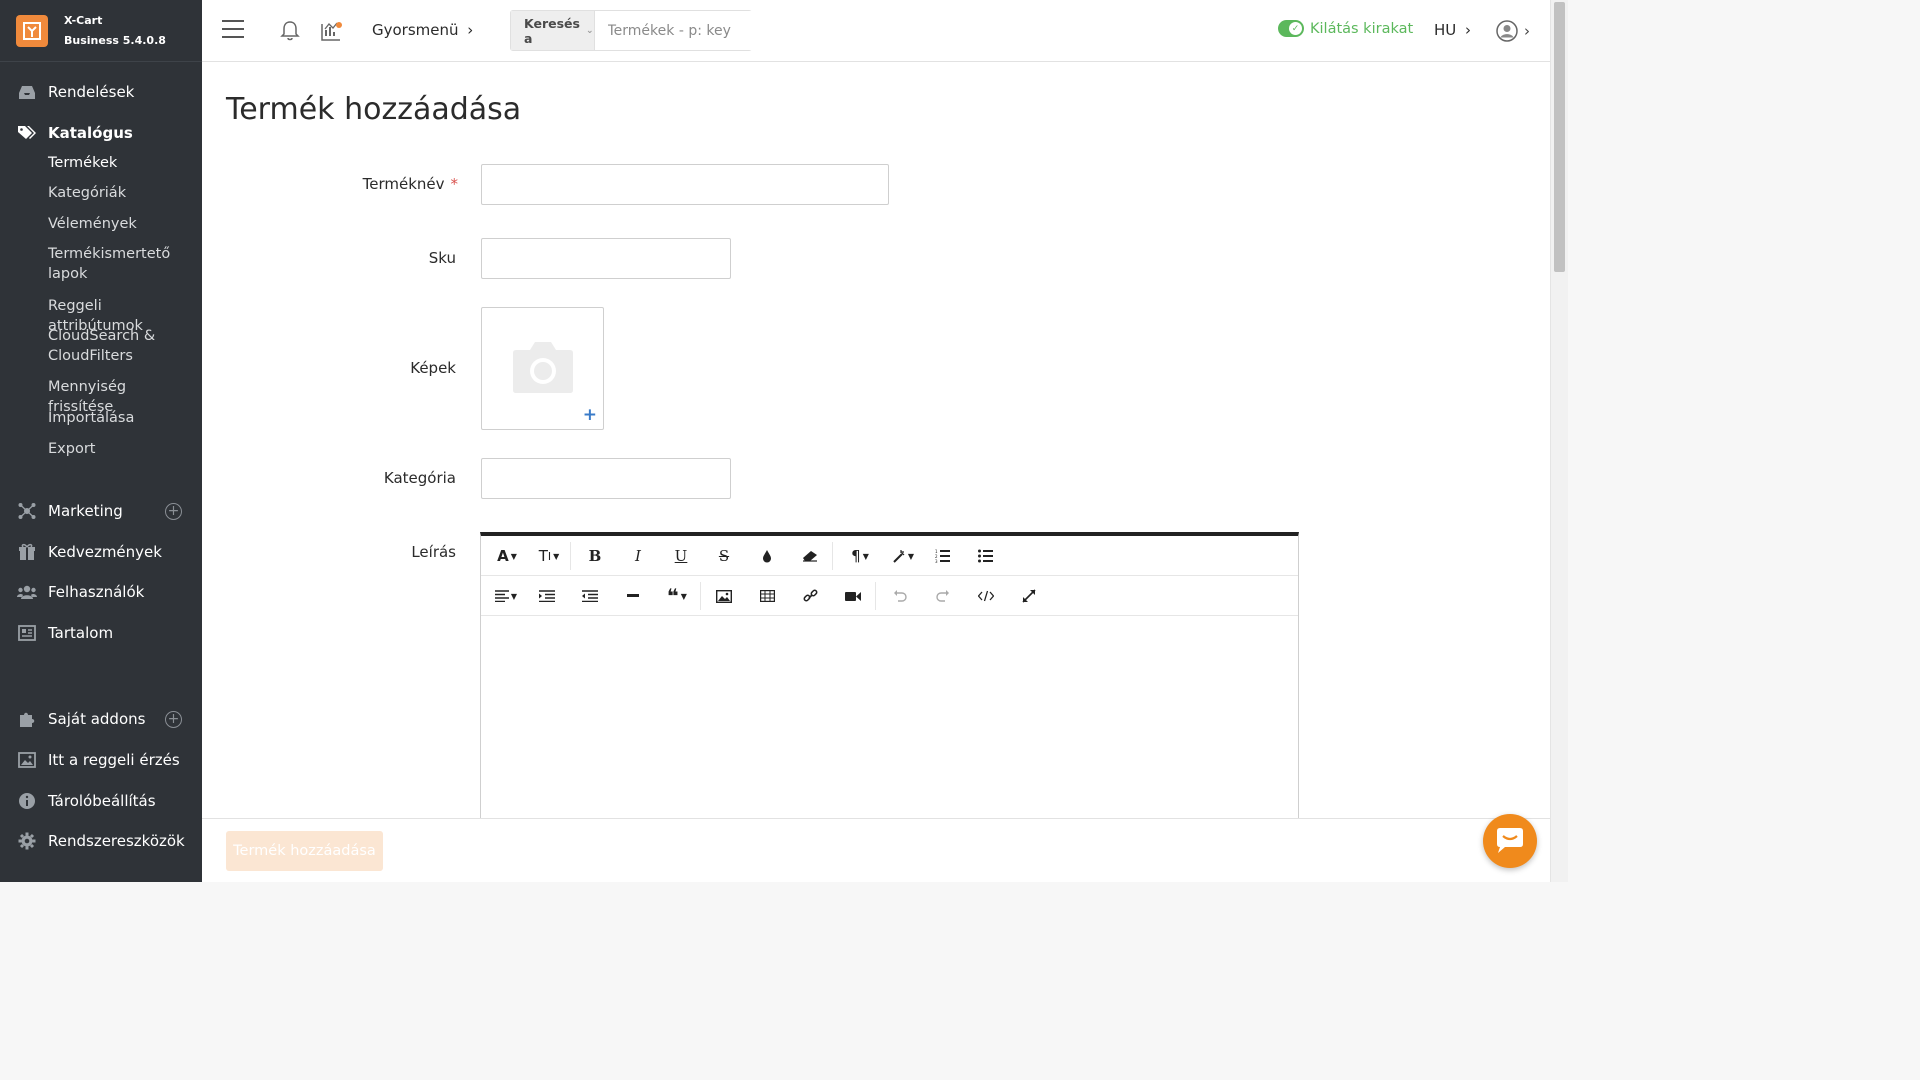  What do you see at coordinates (105, 552) in the screenshot?
I see `sidebar-item-label: Kedvezmények` at bounding box center [105, 552].